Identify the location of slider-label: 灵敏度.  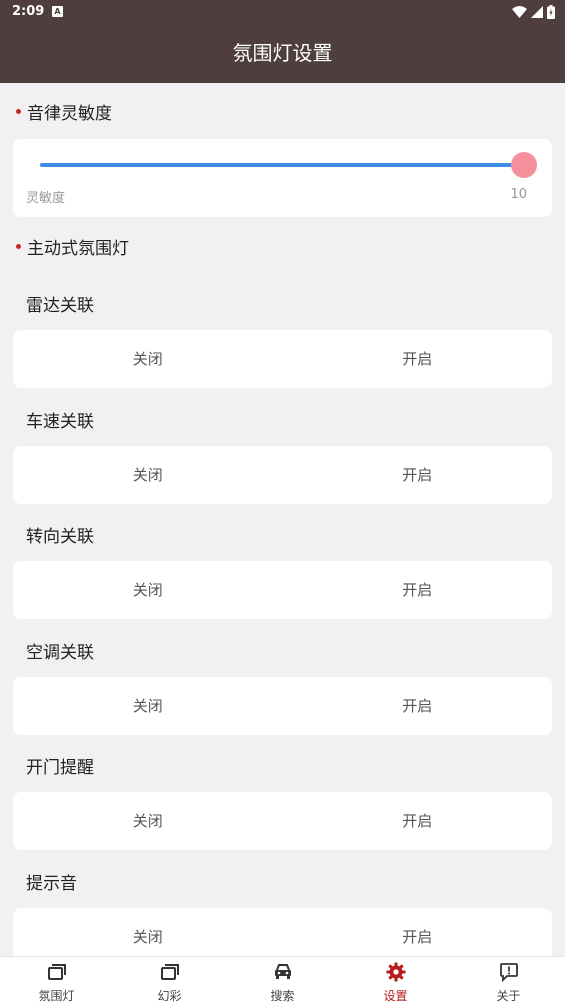
(46, 198).